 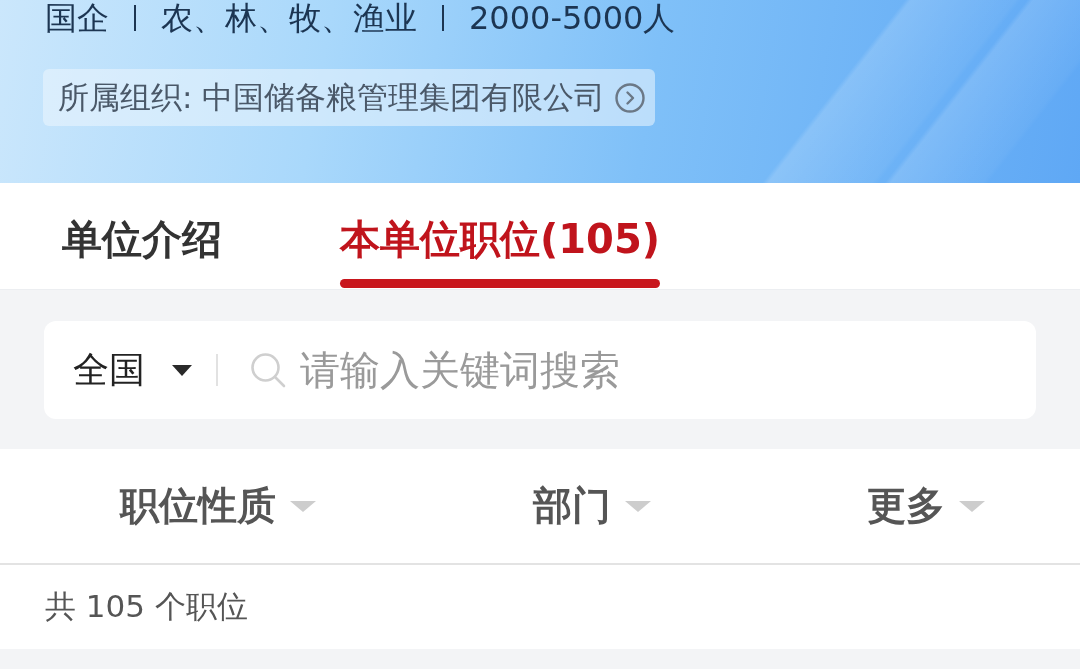 What do you see at coordinates (572, 18) in the screenshot?
I see `company-info-text: 2000-5000人` at bounding box center [572, 18].